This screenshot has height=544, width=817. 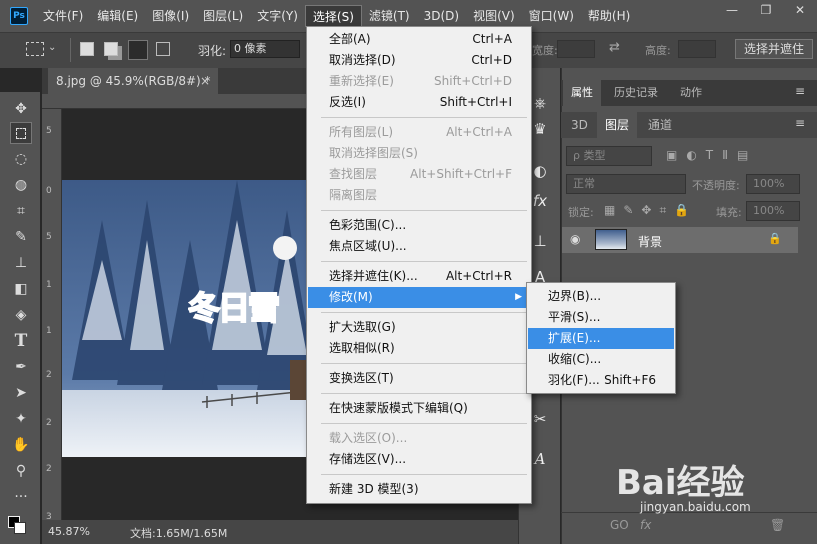 What do you see at coordinates (614, 47) in the screenshot?
I see `swap-icon: ⇄` at bounding box center [614, 47].